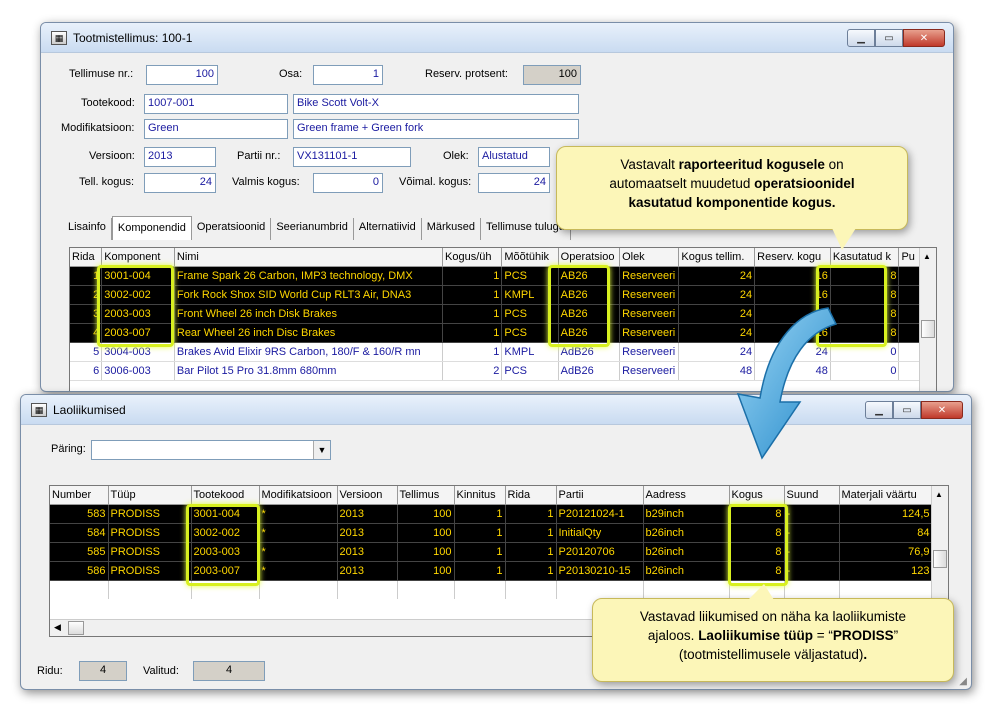 The image size is (994, 712). I want to click on col-header: Tellimus, so click(426, 495).